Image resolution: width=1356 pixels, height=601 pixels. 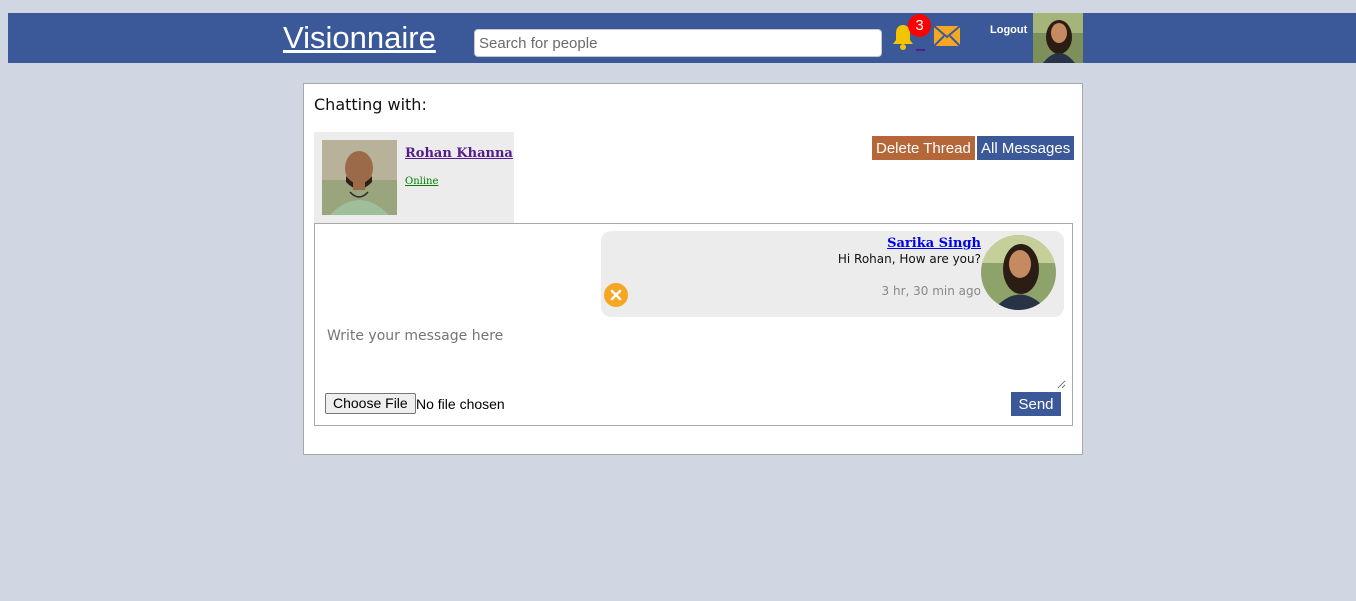 What do you see at coordinates (1036, 404) in the screenshot?
I see `send-button: Send` at bounding box center [1036, 404].